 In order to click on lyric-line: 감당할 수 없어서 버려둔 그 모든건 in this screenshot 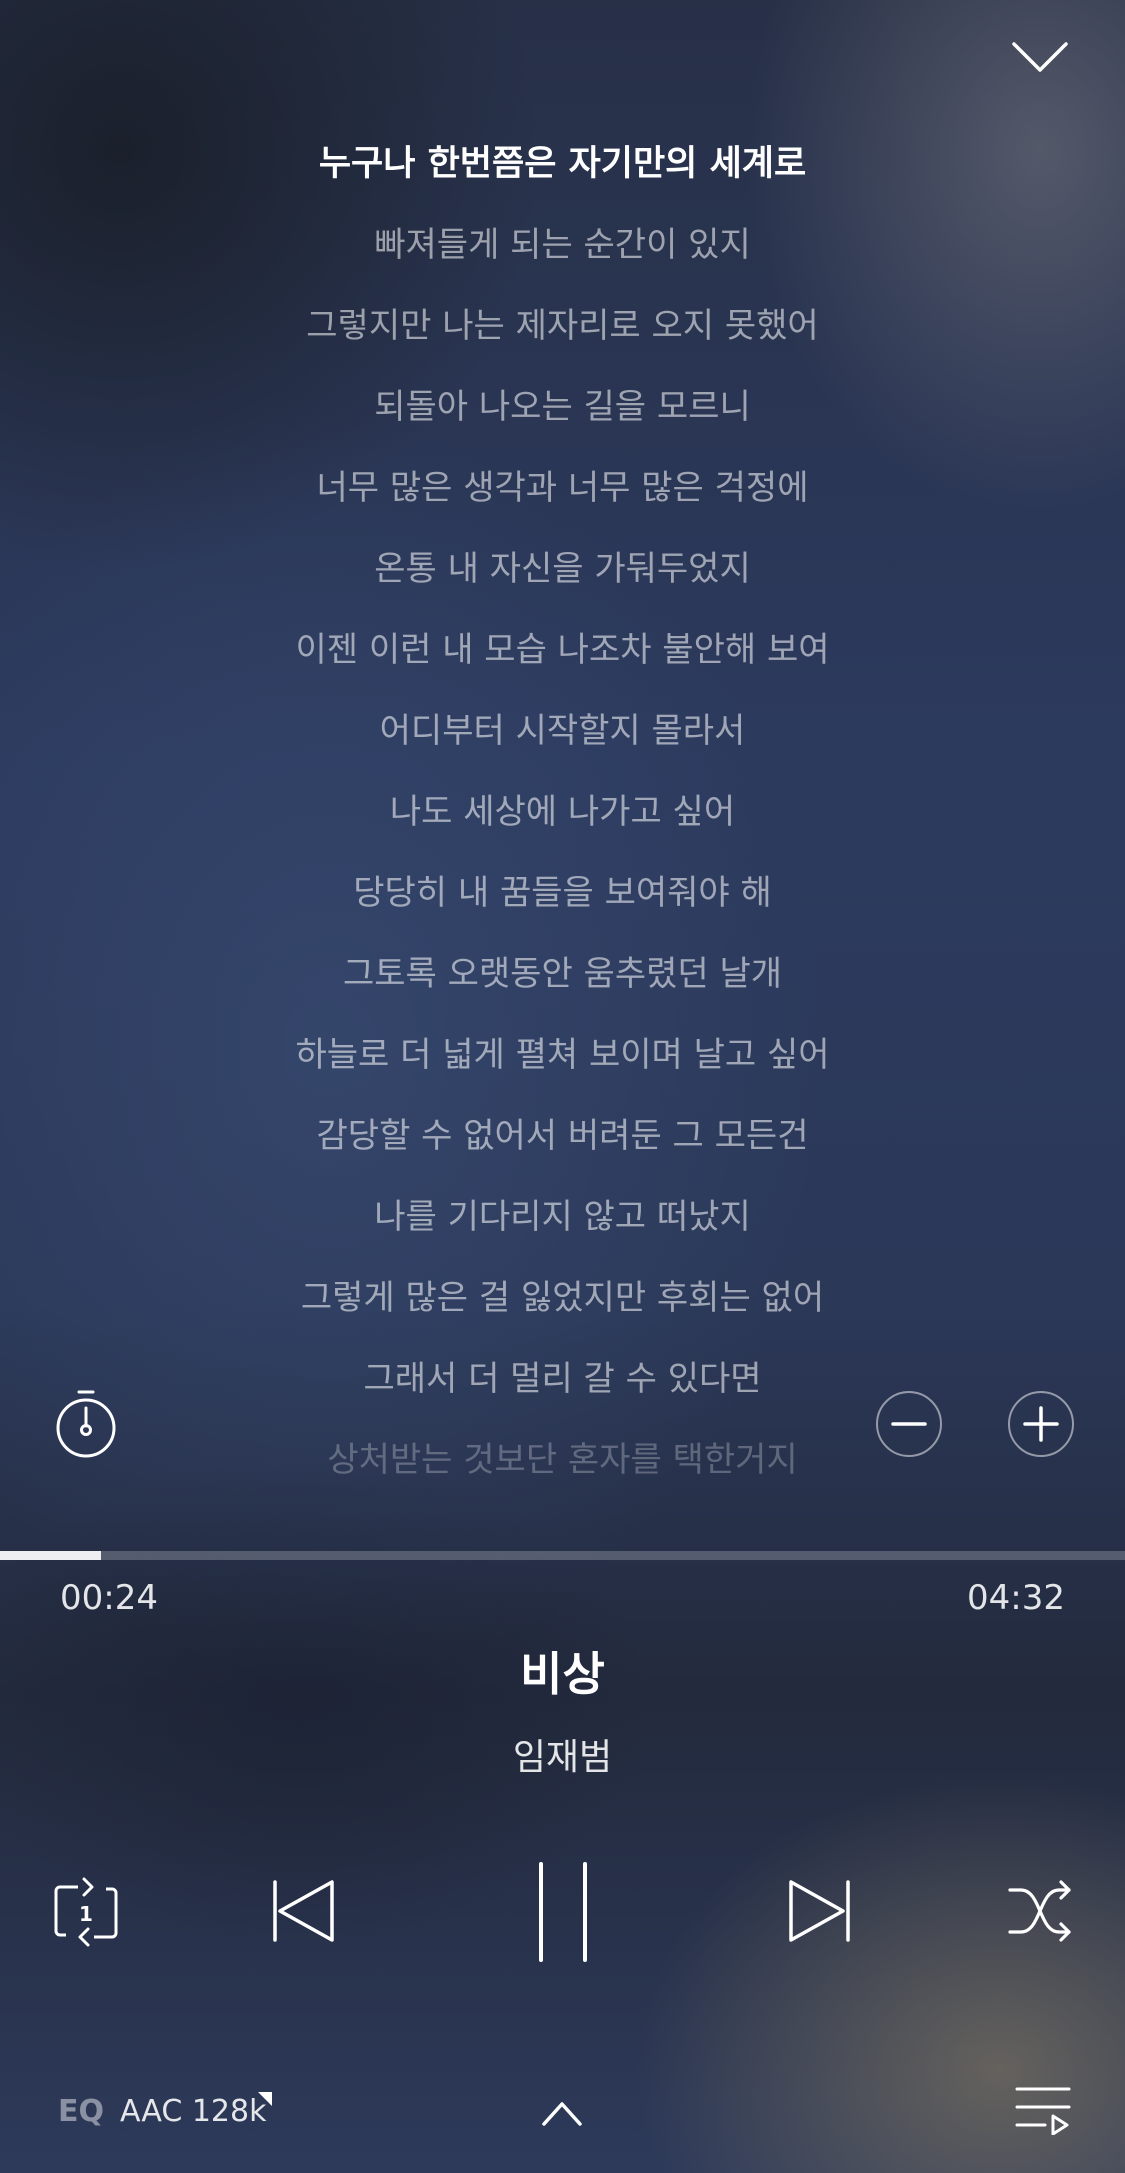, I will do `click(562, 1140)`.